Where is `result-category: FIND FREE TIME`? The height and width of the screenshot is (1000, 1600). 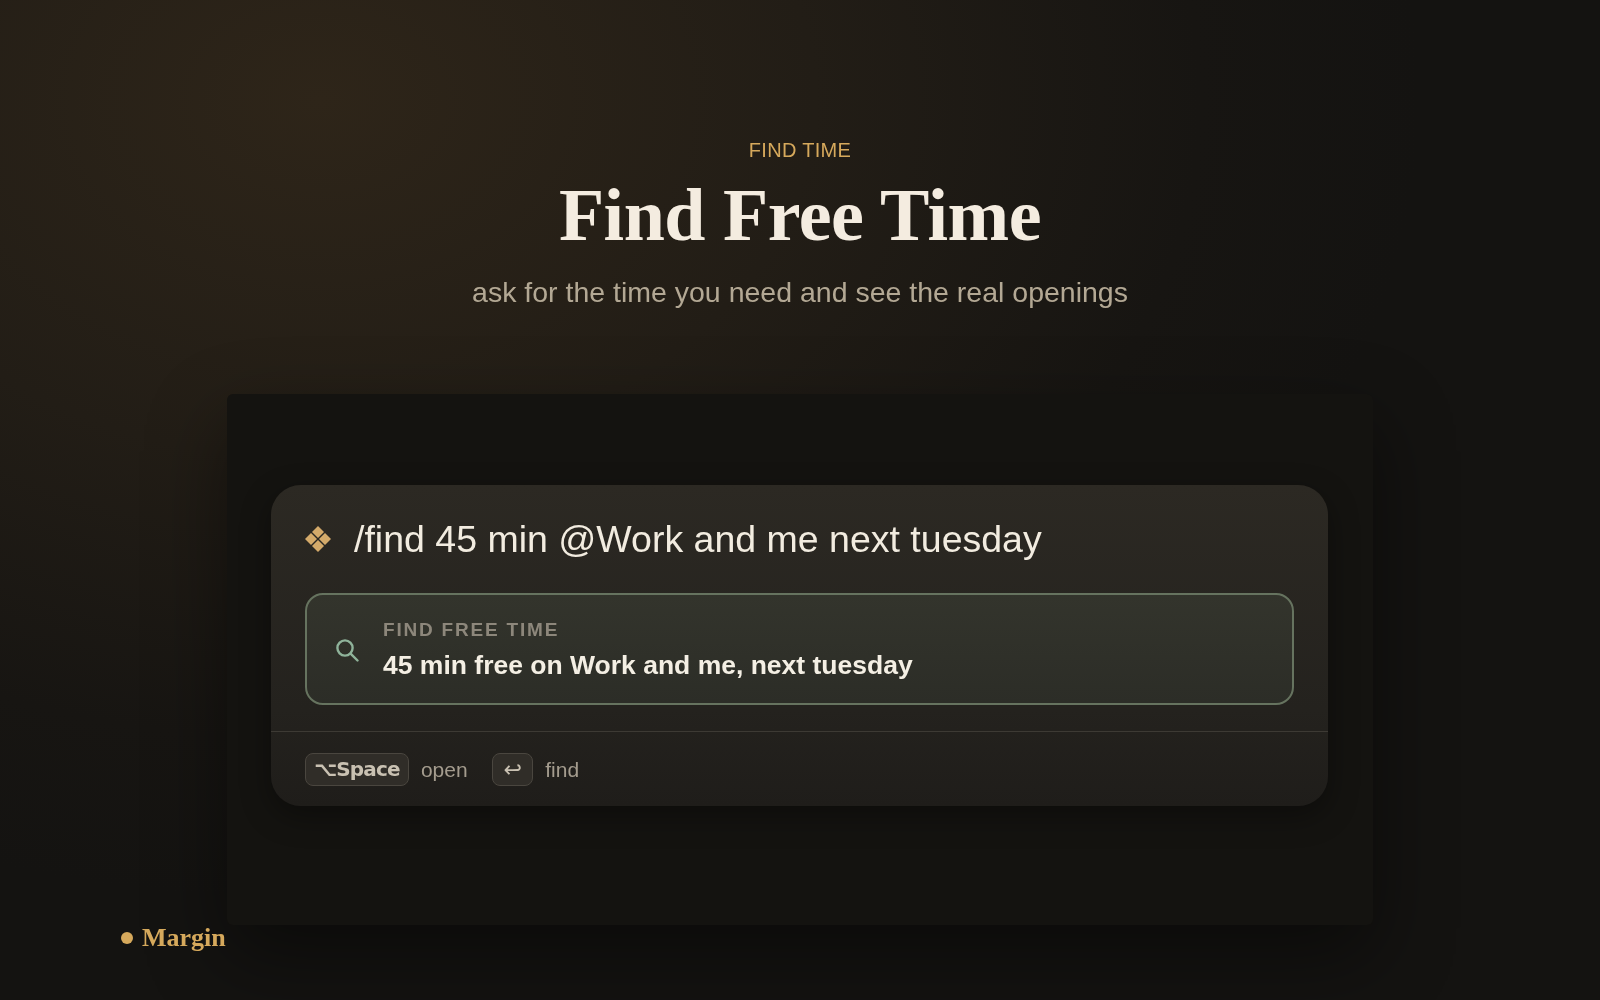 result-category: FIND FREE TIME is located at coordinates (472, 630).